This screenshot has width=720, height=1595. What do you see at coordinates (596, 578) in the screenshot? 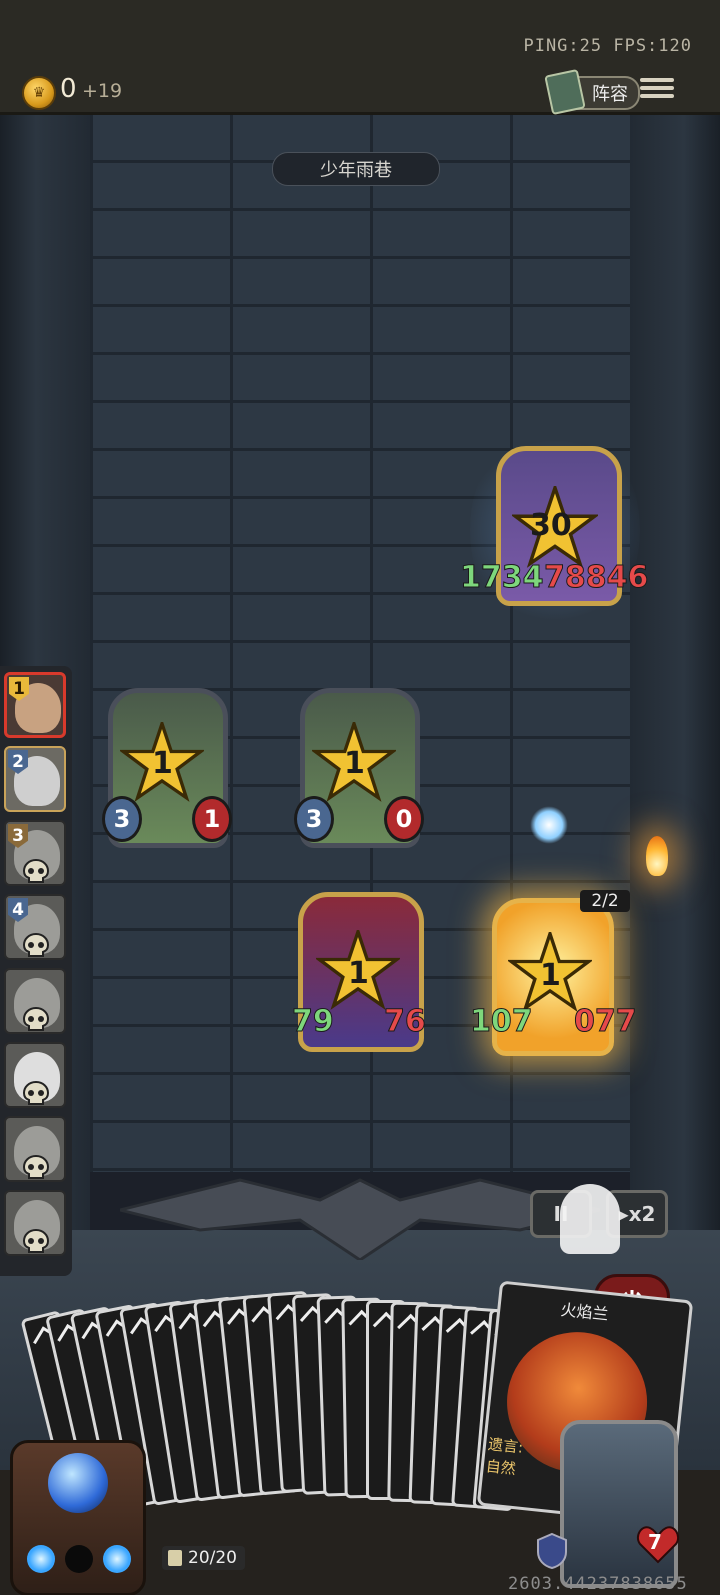
I see `boss-health: 78846` at bounding box center [596, 578].